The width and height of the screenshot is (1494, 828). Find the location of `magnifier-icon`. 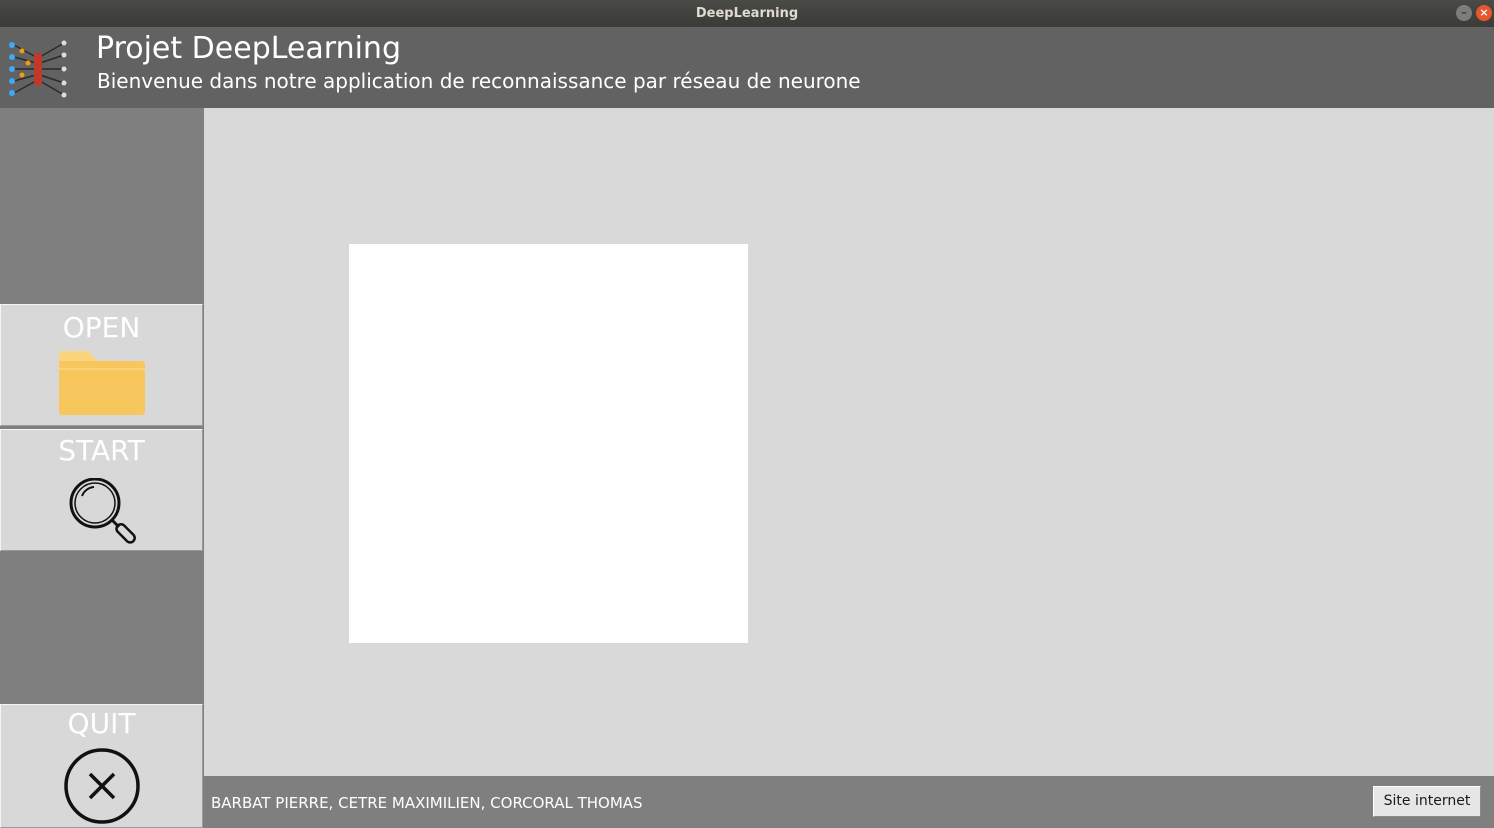

magnifier-icon is located at coordinates (102, 511).